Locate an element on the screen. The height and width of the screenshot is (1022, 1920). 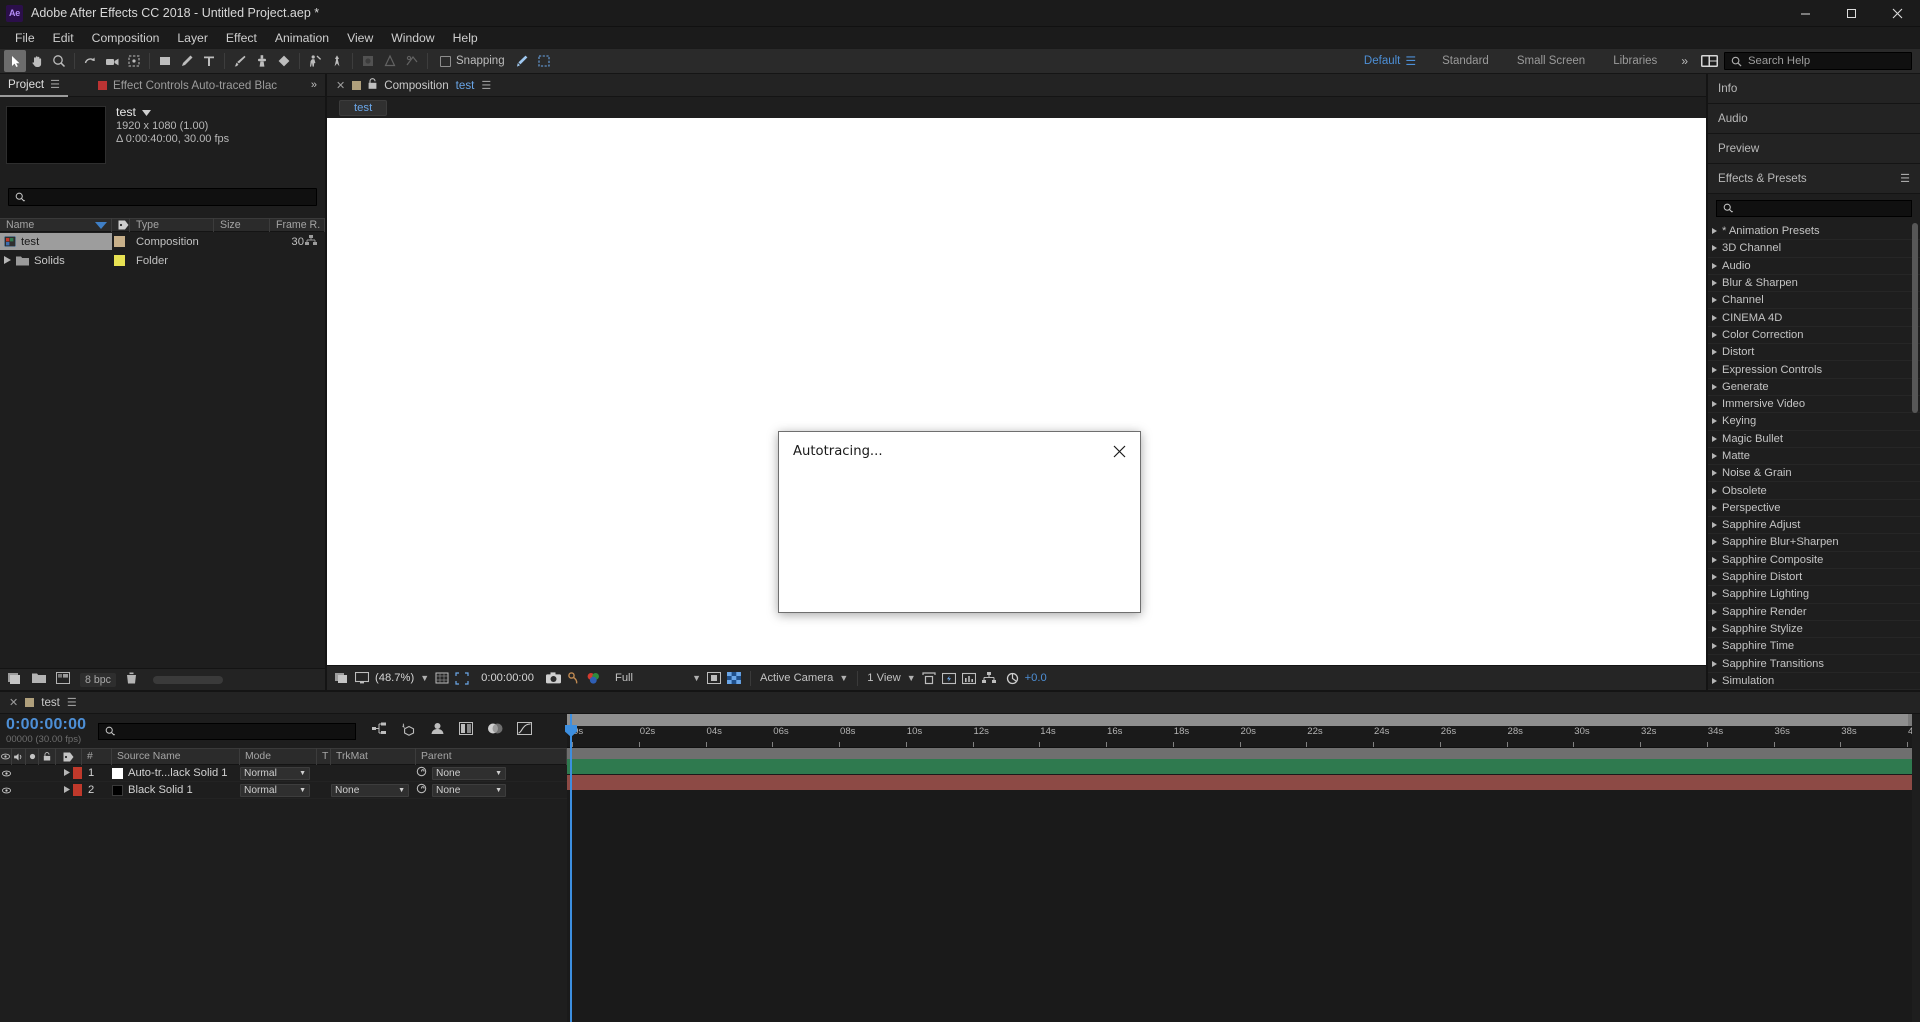
timeline-search-input is located at coordinates (227, 731).